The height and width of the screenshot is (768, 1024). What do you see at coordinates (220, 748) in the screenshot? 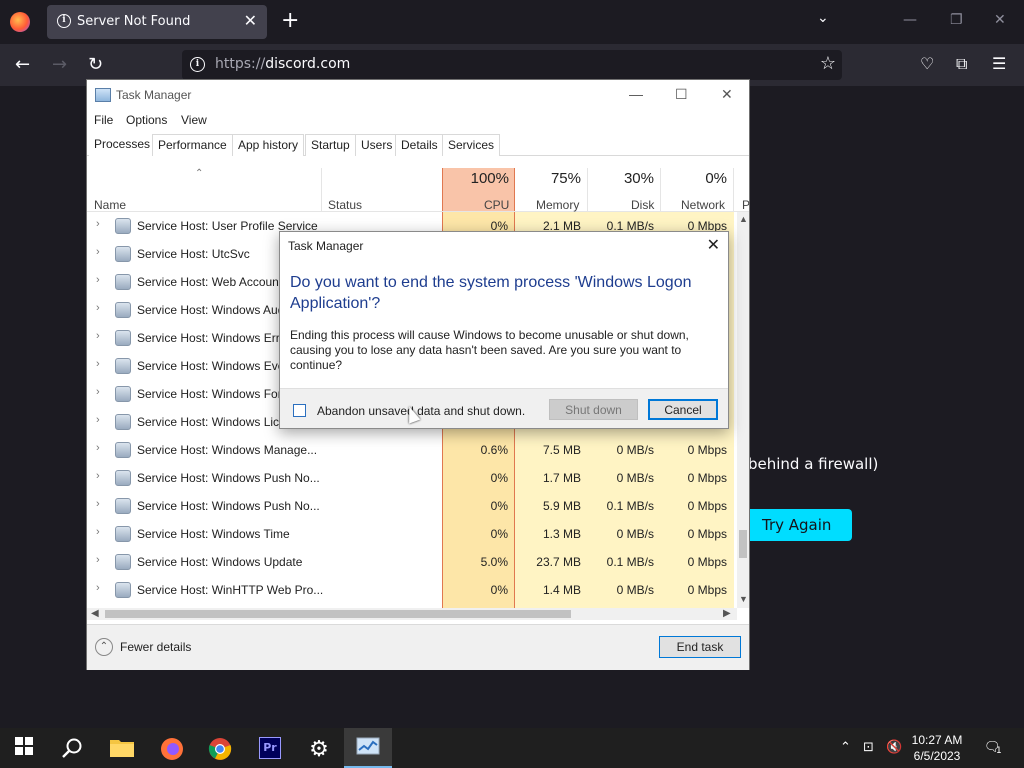
I see `chrome-icon` at bounding box center [220, 748].